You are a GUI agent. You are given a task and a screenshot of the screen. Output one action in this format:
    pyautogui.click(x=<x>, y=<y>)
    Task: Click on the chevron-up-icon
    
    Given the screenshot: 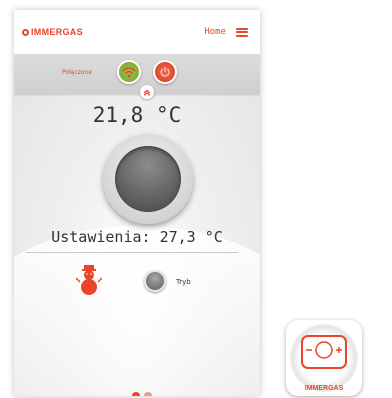 What is the action you would take?
    pyautogui.click(x=147, y=92)
    